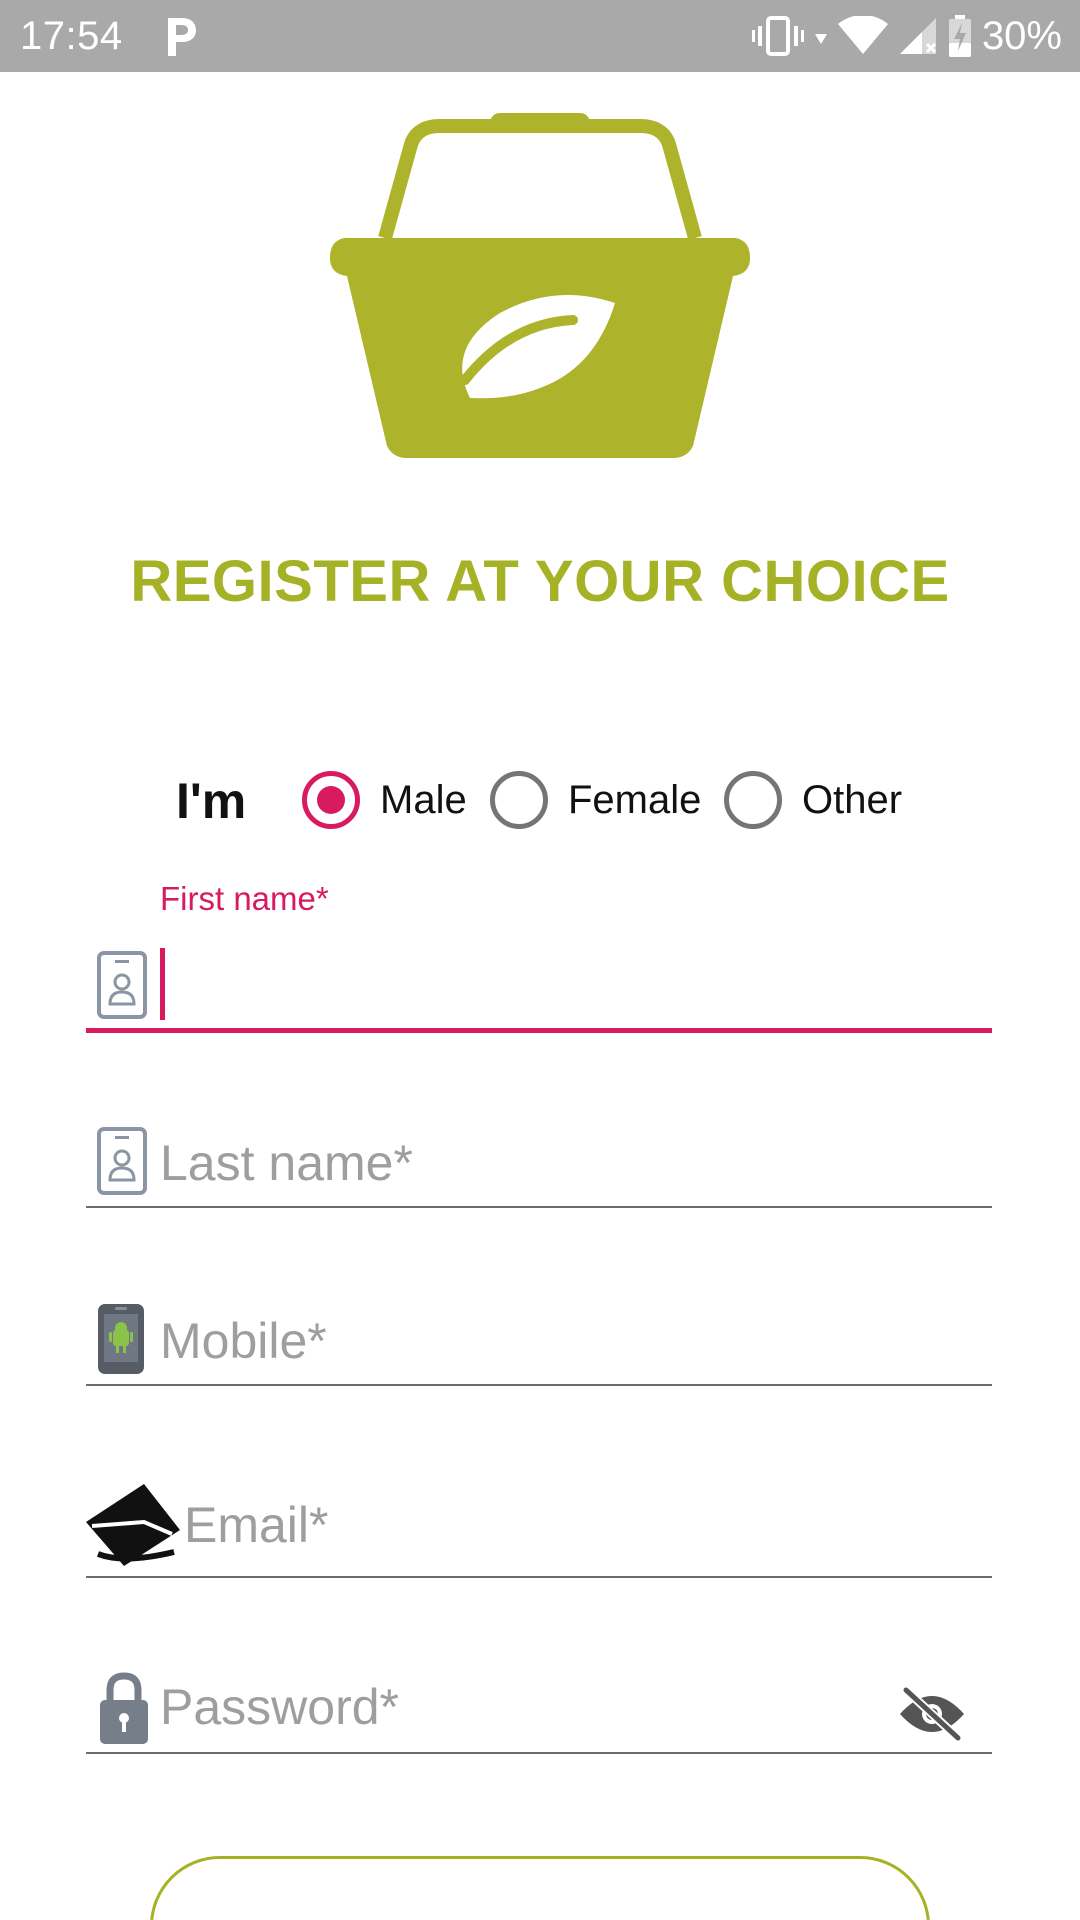  Describe the element at coordinates (256, 1525) in the screenshot. I see `email-placeholder: Email*` at that location.